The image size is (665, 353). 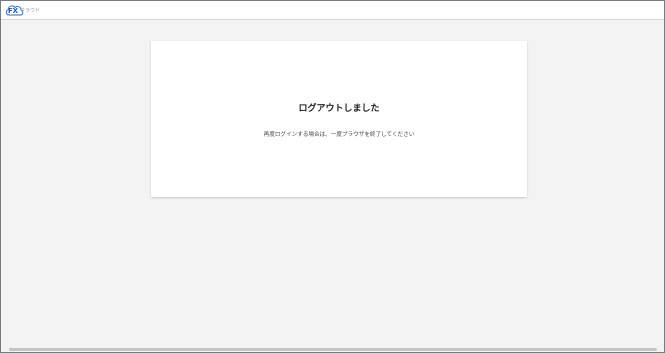 What do you see at coordinates (339, 109) in the screenshot?
I see `page-title: ログアウトしました` at bounding box center [339, 109].